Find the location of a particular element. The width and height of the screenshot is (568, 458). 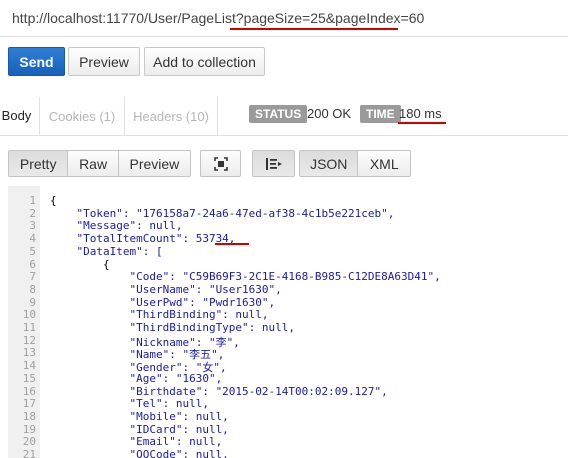

preview-button: Preview is located at coordinates (104, 61).